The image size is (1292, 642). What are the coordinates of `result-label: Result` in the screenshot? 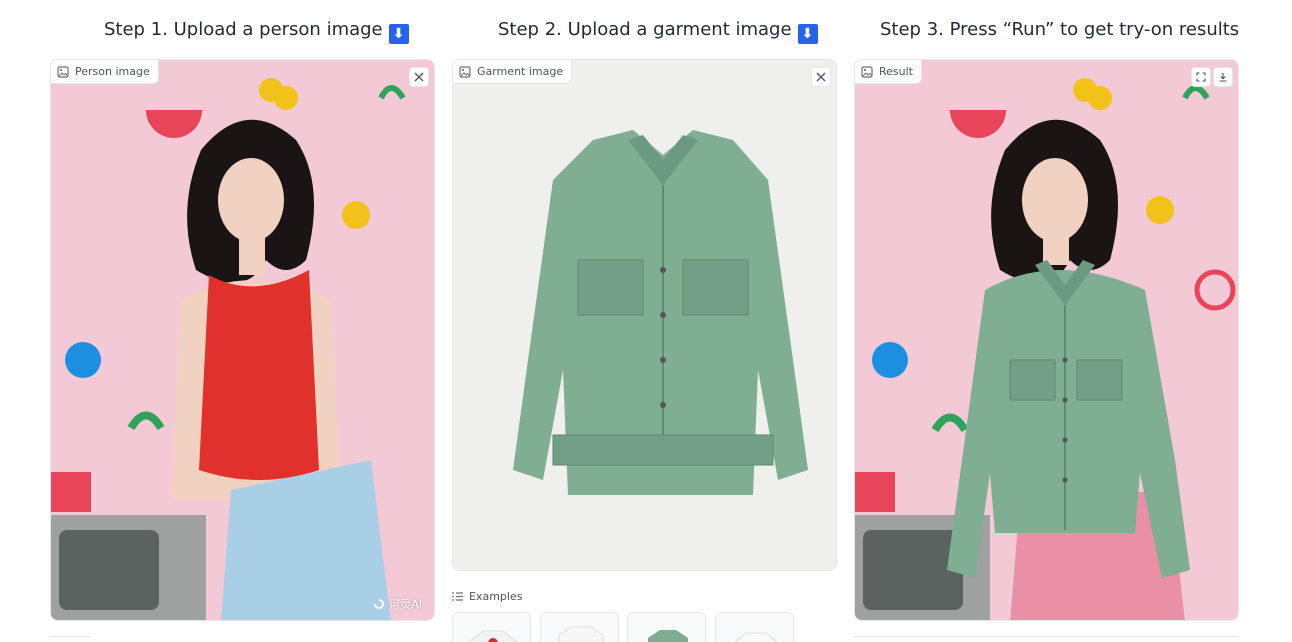 It's located at (888, 72).